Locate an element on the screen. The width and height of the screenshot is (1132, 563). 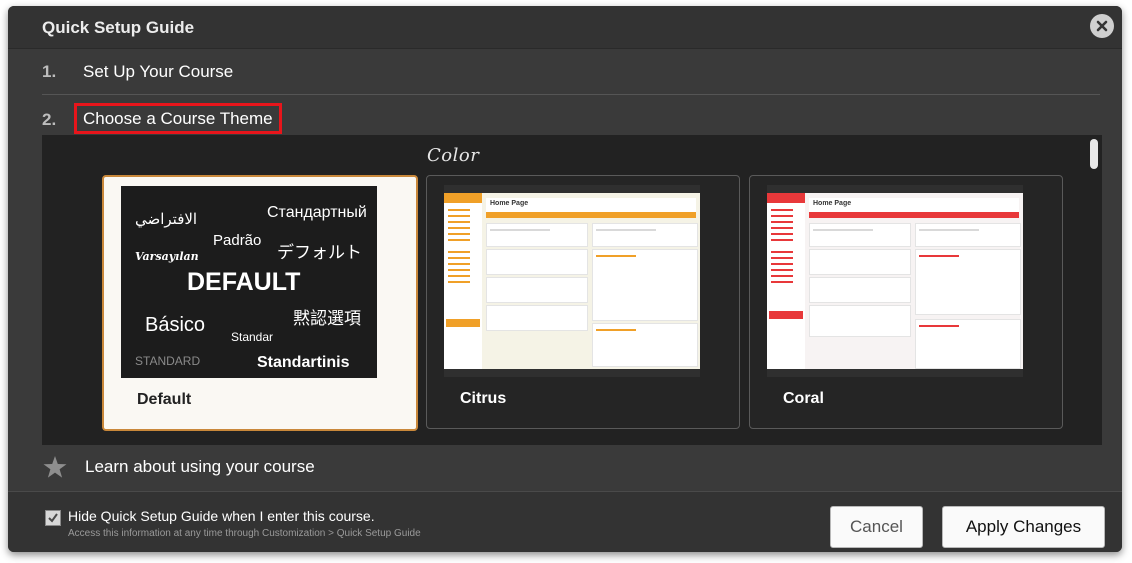
dialog-titlebar: Quick Setup Guide is located at coordinates (565, 27).